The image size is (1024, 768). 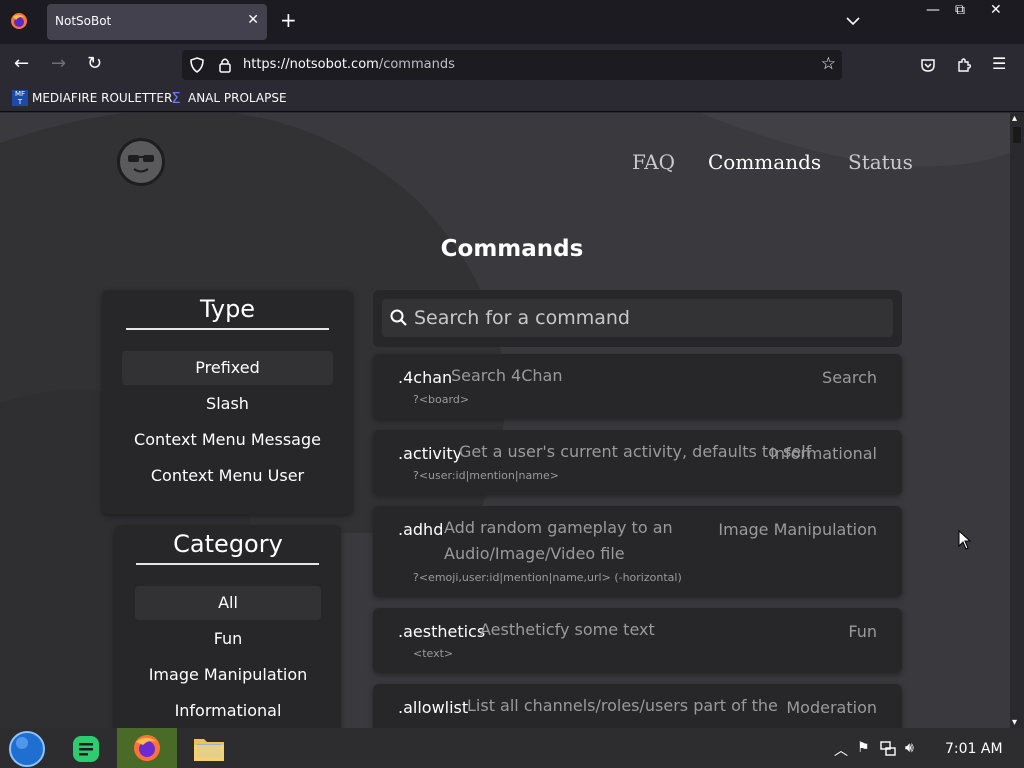 What do you see at coordinates (933, 10) in the screenshot?
I see `minimize-icon: —` at bounding box center [933, 10].